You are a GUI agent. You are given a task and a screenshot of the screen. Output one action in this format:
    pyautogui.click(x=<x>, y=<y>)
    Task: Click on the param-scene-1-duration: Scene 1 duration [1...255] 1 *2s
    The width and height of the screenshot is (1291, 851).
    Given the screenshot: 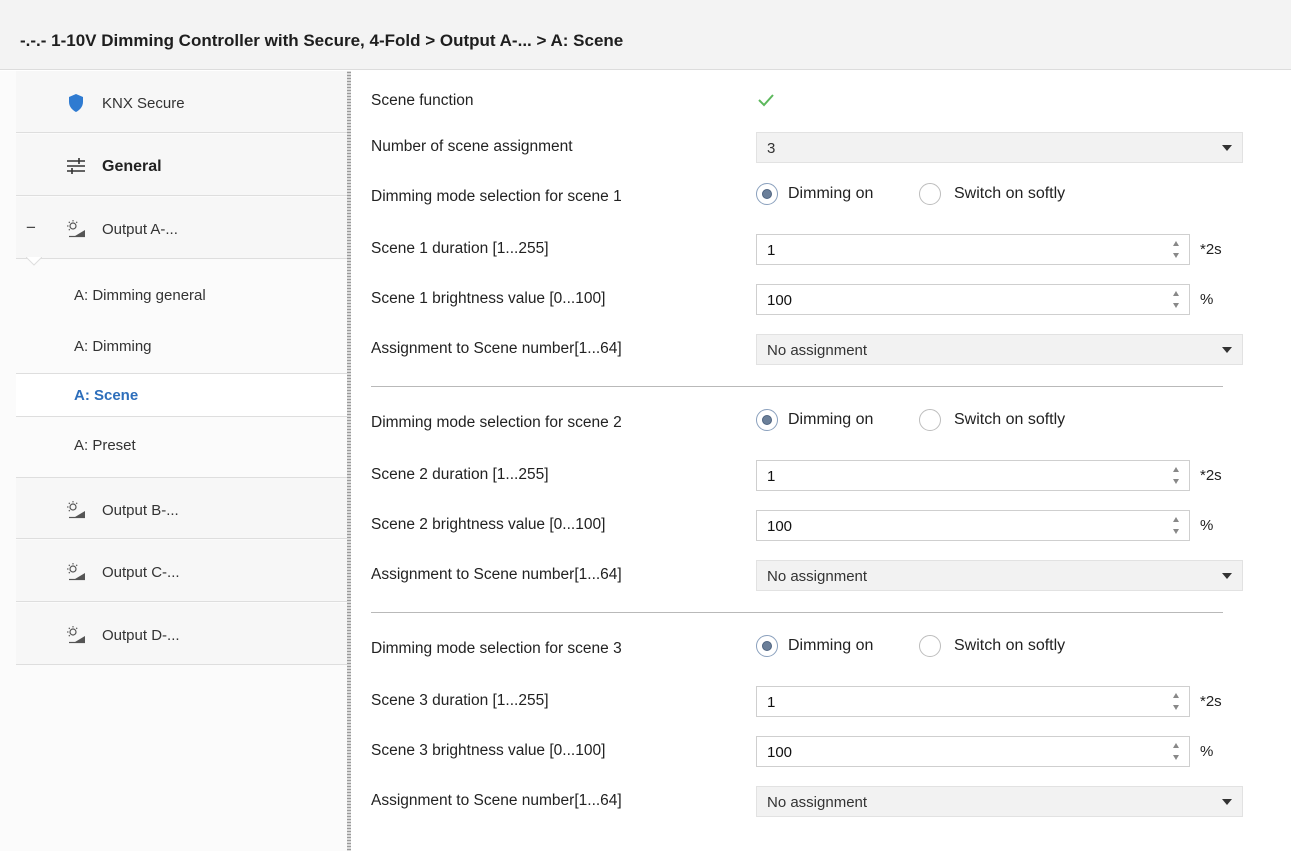 What is the action you would take?
    pyautogui.click(x=811, y=249)
    